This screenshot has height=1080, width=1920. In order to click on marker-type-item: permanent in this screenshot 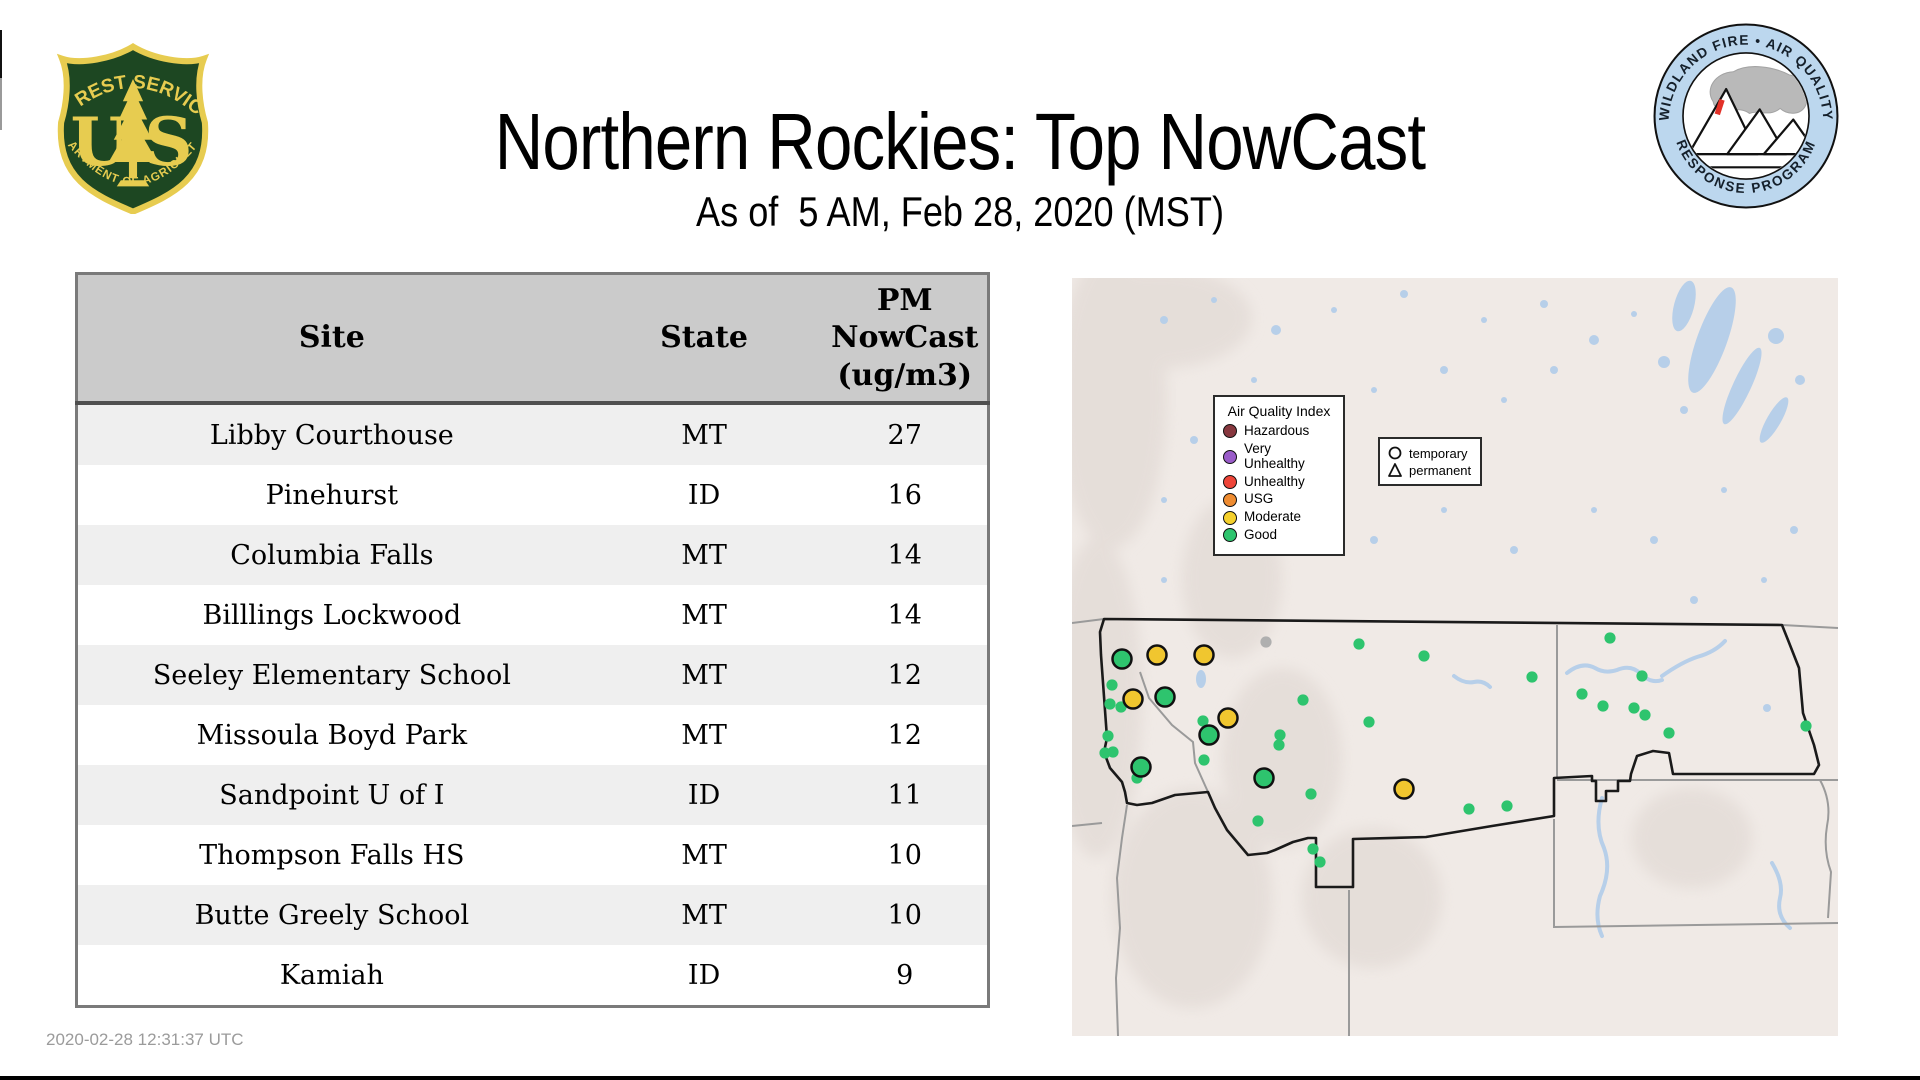, I will do `click(1430, 470)`.